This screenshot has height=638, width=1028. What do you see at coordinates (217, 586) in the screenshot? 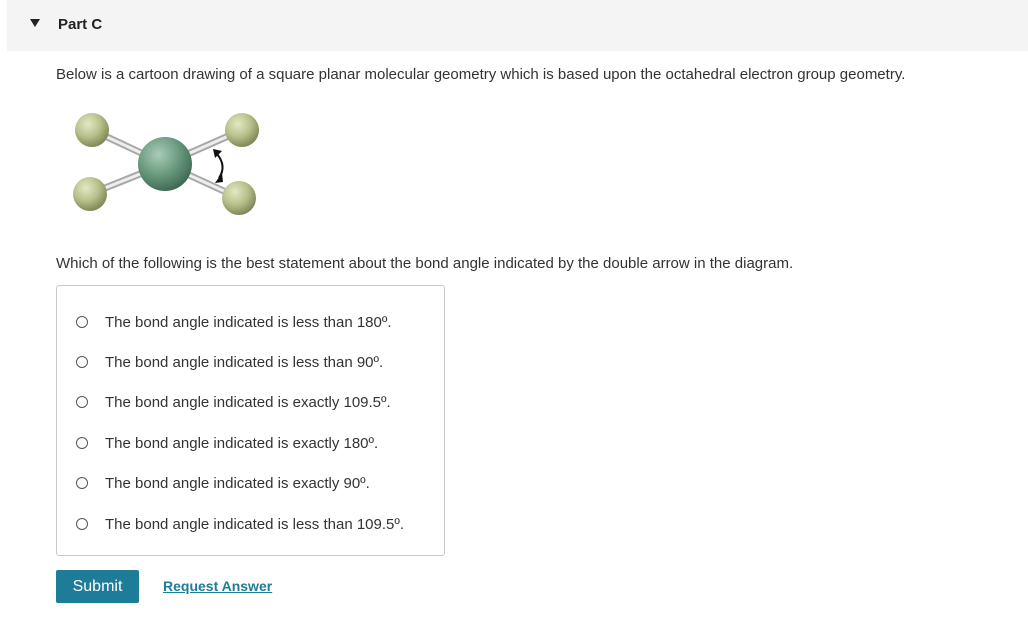
I see `request-answer-link: Request Answer` at bounding box center [217, 586].